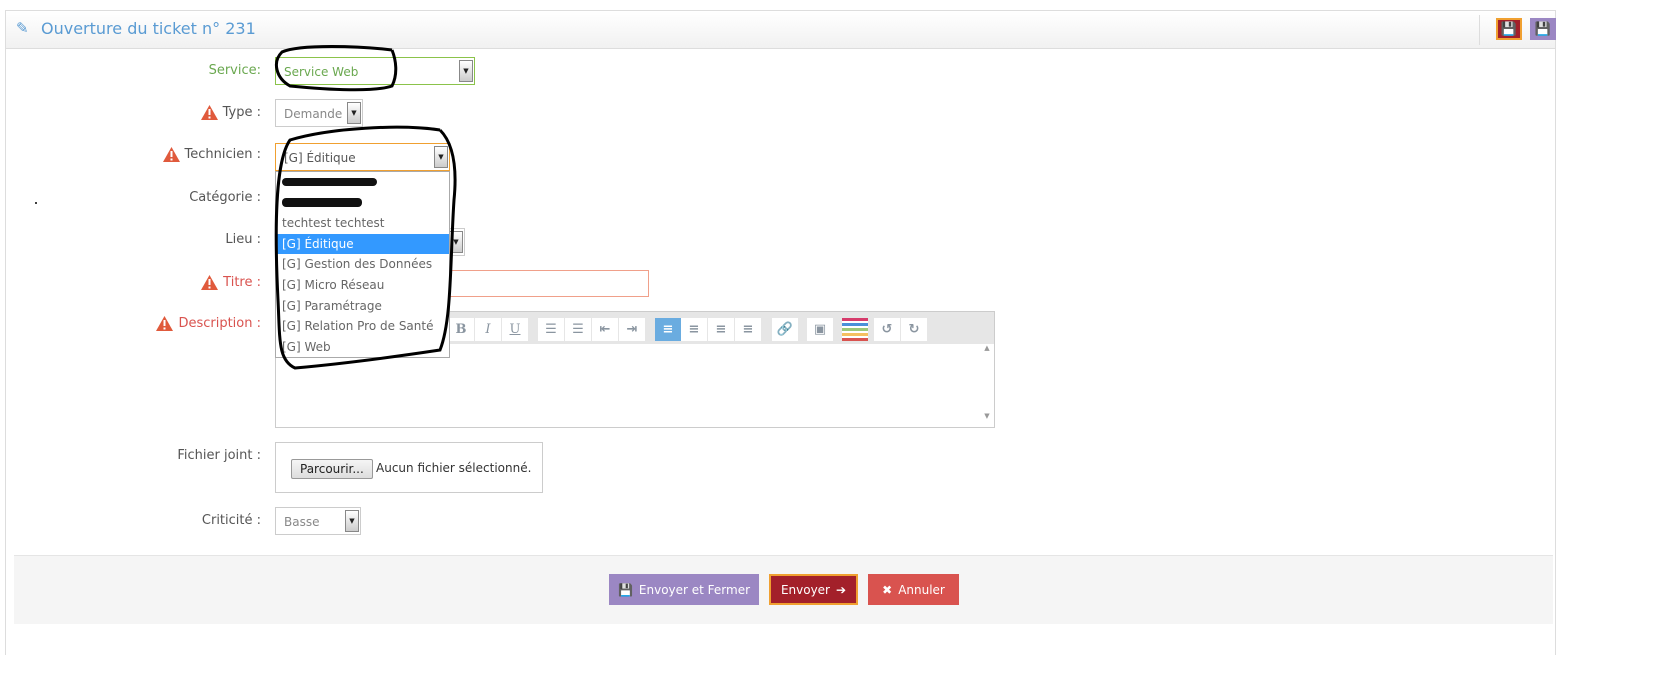 The image size is (1665, 693). I want to click on file-input: Parcourir... Aucun fichier sélectionné., so click(409, 467).